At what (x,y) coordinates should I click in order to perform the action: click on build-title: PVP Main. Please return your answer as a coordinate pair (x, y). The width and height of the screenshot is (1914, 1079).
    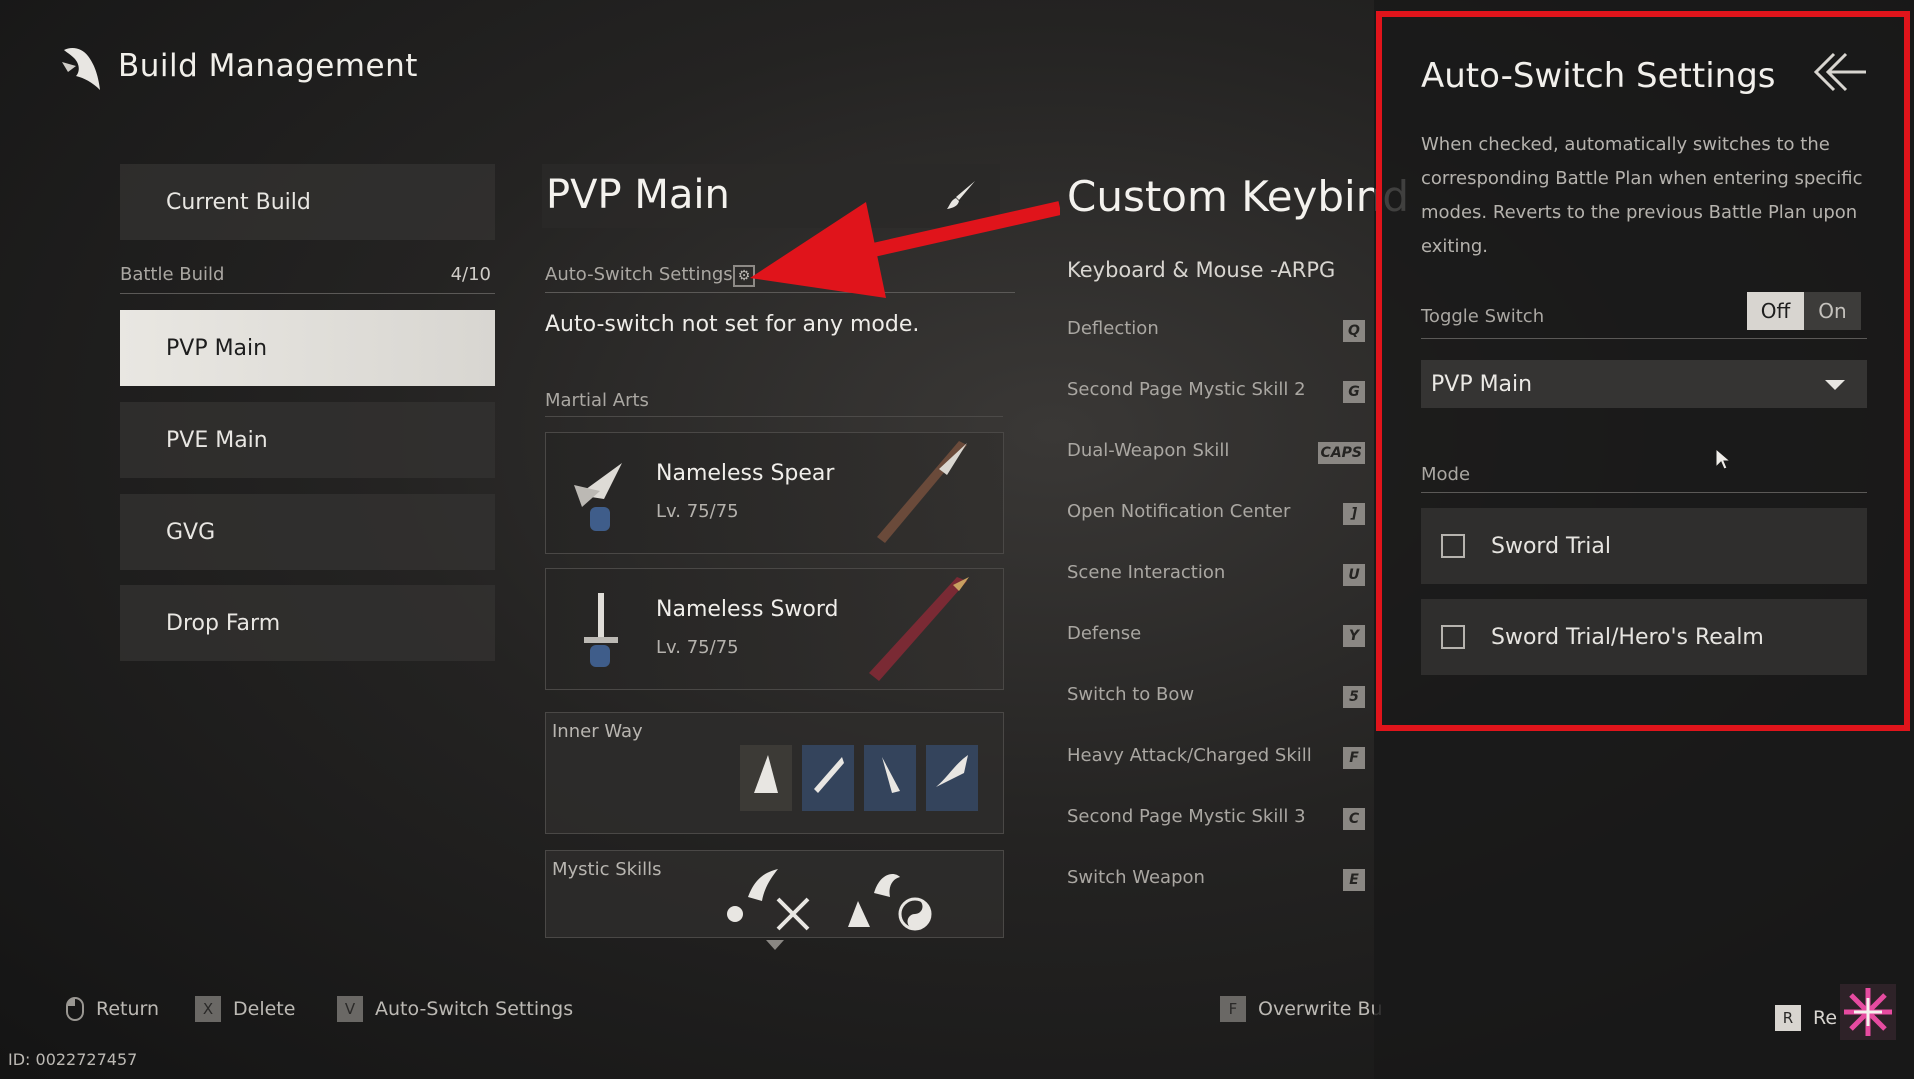
    Looking at the image, I should click on (638, 195).